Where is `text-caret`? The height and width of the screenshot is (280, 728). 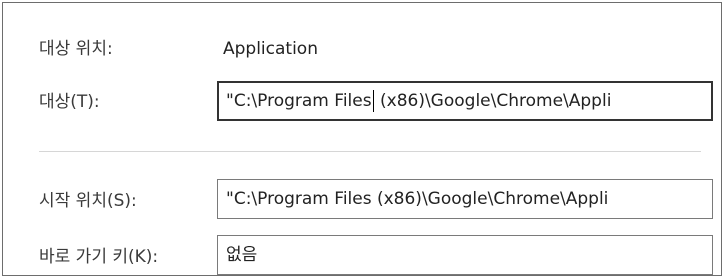
text-caret is located at coordinates (373, 101).